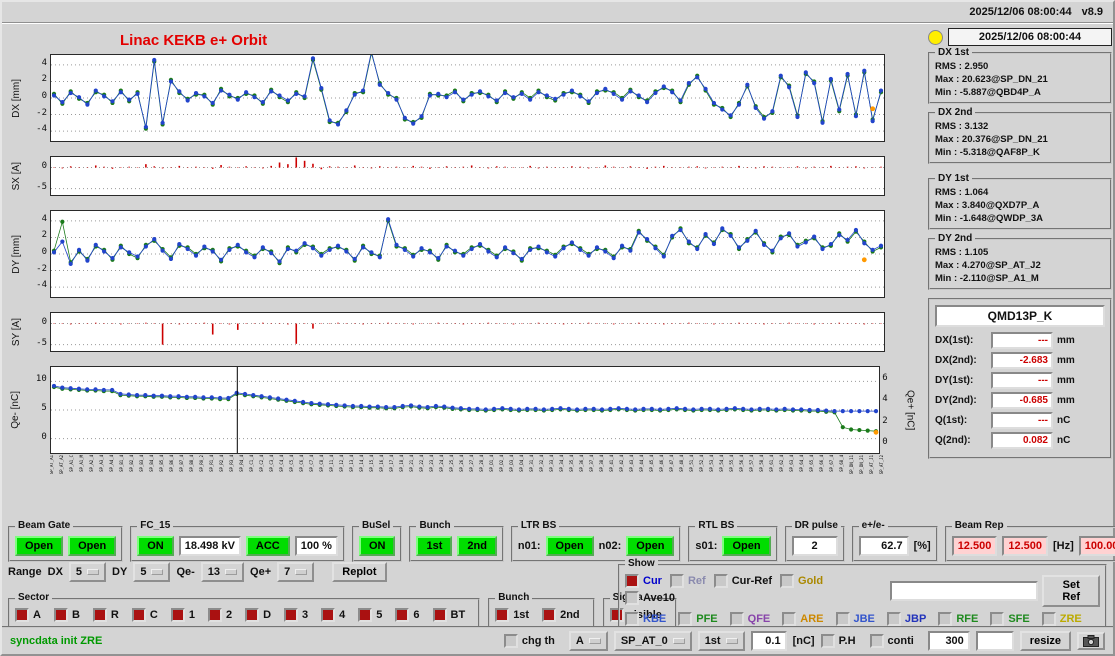 The width and height of the screenshot is (1115, 656). What do you see at coordinates (529, 641) in the screenshot?
I see `chg-th-checkbox: chg th` at bounding box center [529, 641].